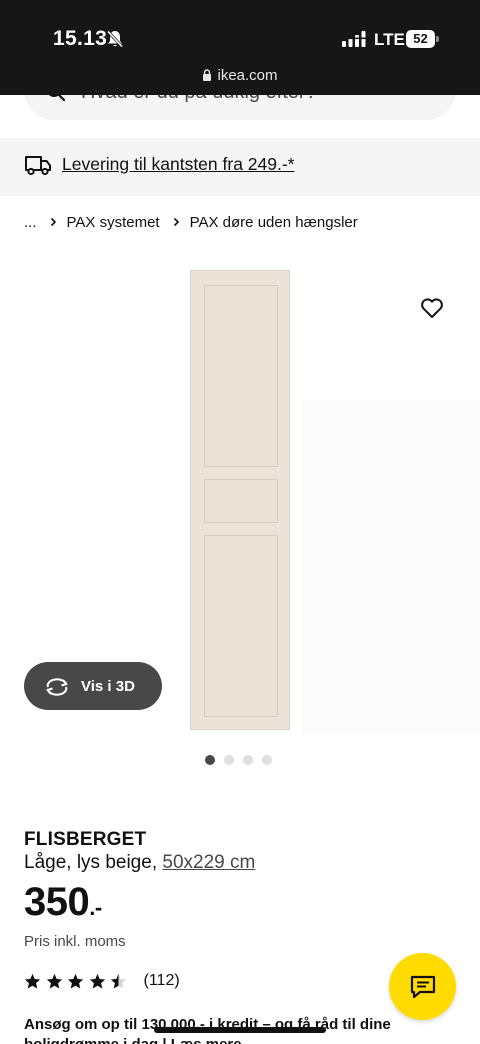 Image resolution: width=480 pixels, height=1044 pixels. Describe the element at coordinates (38, 166) in the screenshot. I see `truck-icon` at that location.